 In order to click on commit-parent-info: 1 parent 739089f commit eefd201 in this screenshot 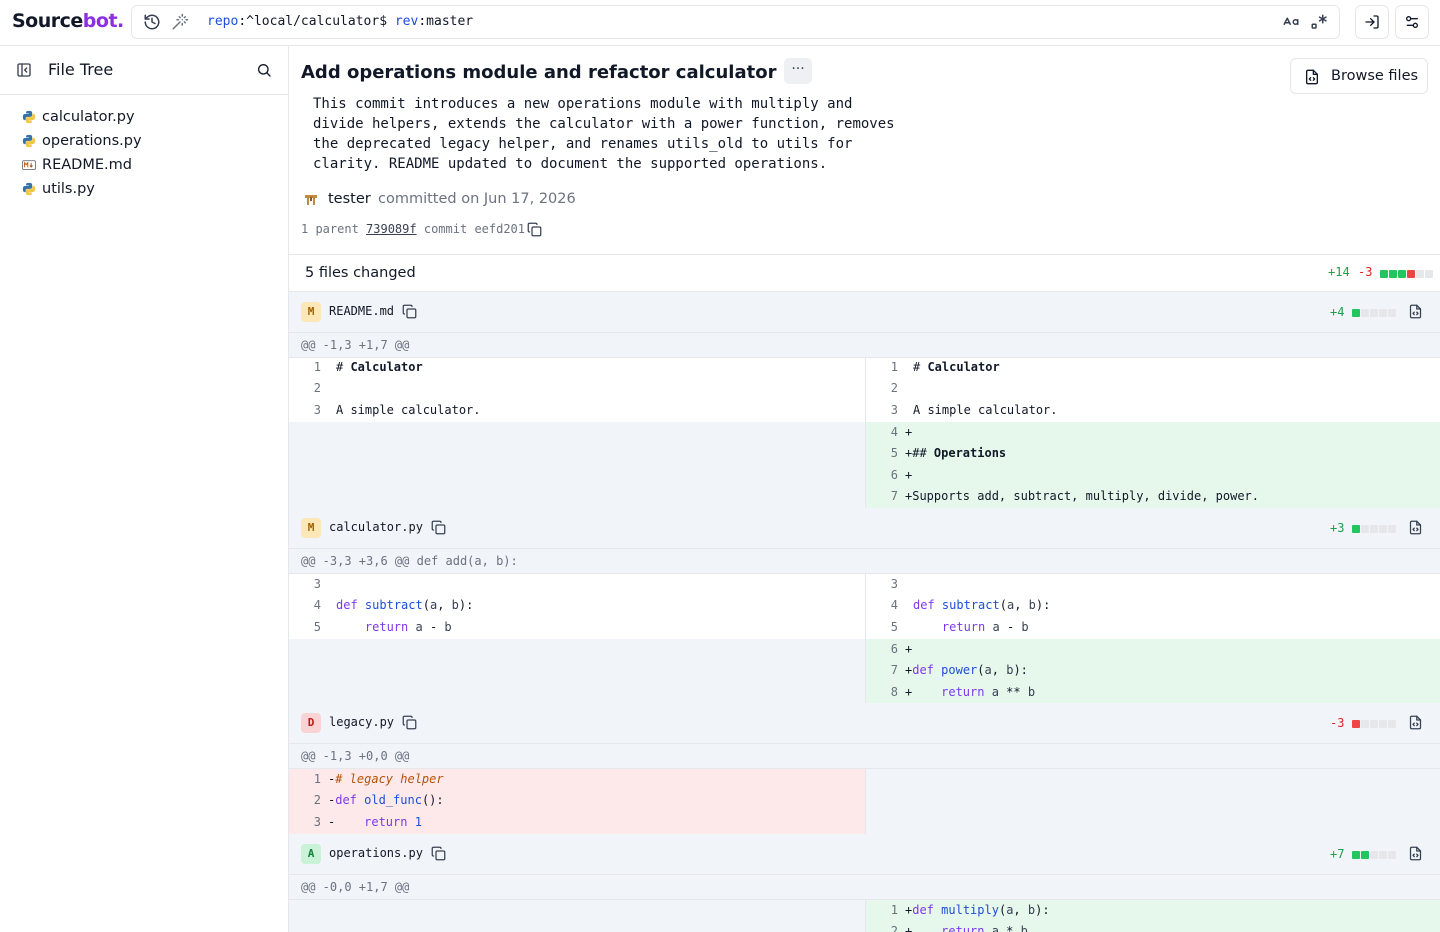, I will do `click(413, 229)`.